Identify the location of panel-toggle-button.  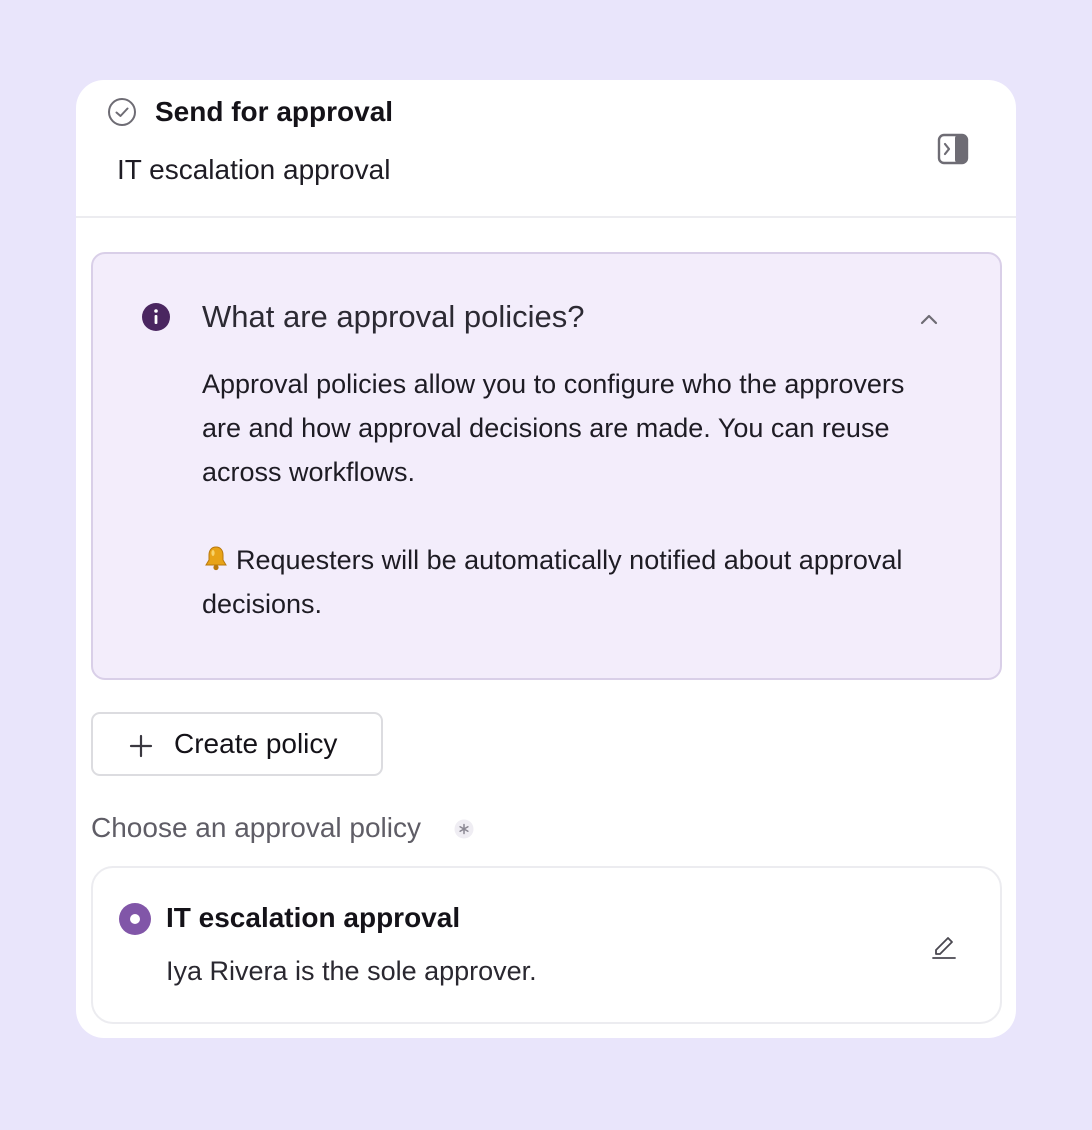
(953, 149).